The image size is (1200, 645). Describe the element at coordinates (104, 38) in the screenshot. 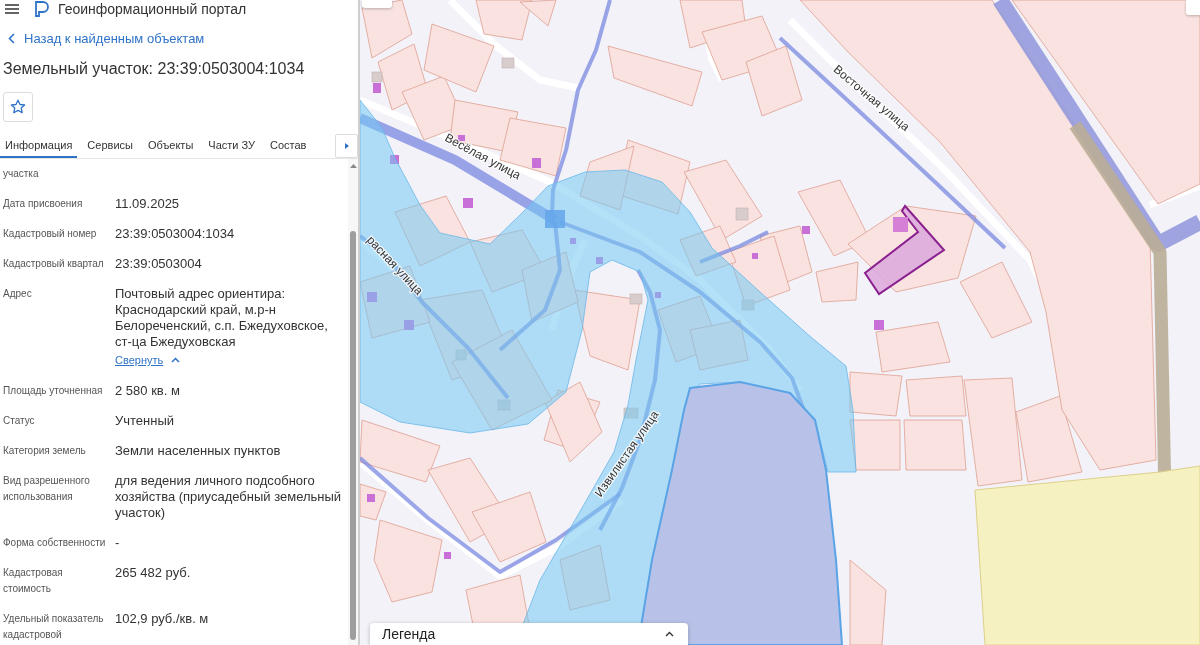

I see `back-link: Назад к найденным объектам` at that location.